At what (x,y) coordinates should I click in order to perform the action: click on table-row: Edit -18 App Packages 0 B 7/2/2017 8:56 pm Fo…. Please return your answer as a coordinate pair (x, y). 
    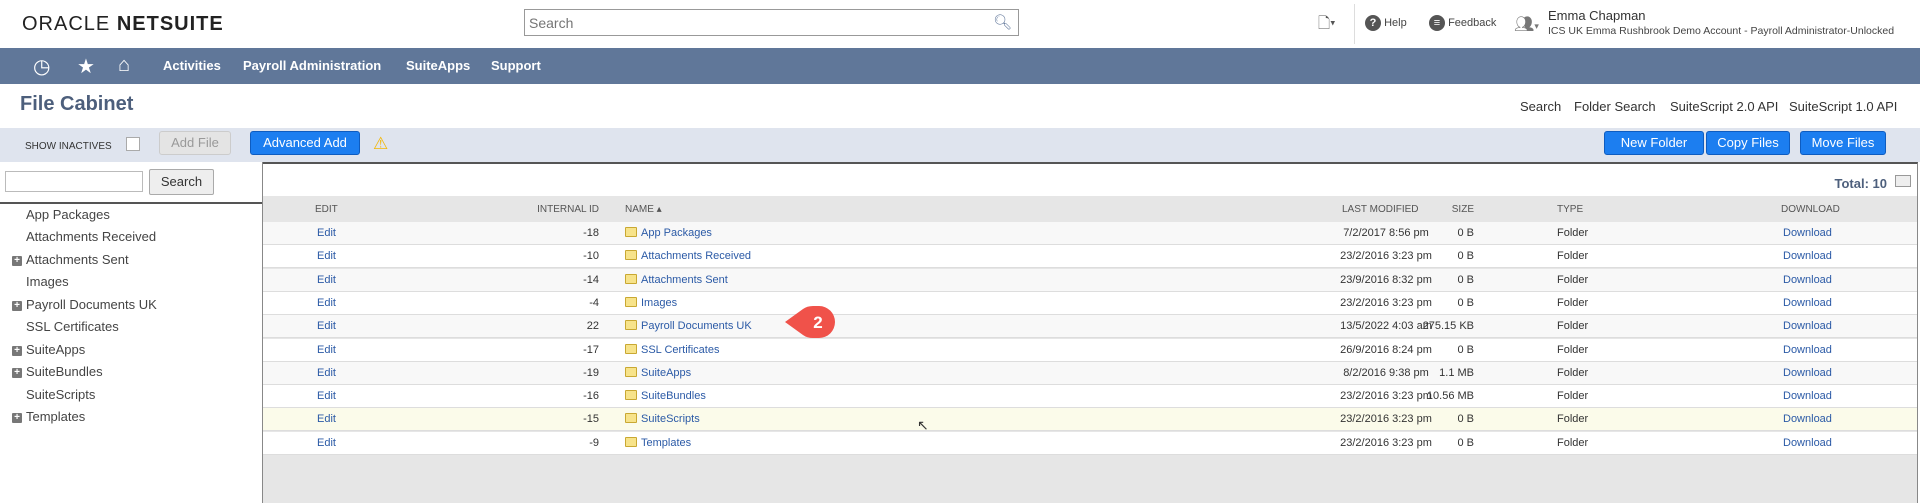
    Looking at the image, I should click on (1090, 233).